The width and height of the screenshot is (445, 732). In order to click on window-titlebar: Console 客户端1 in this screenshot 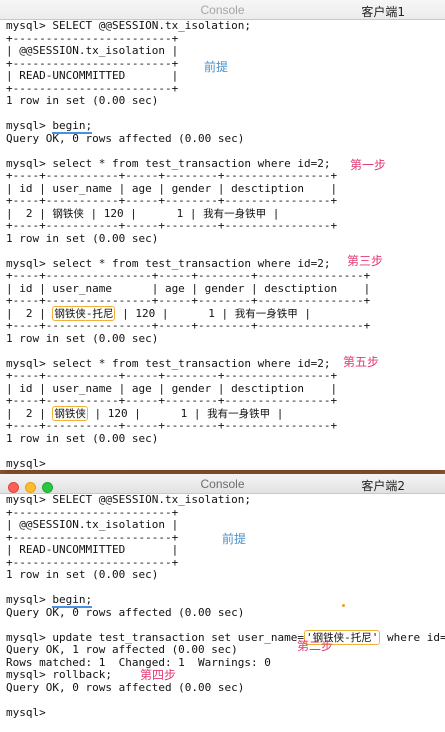, I will do `click(222, 10)`.